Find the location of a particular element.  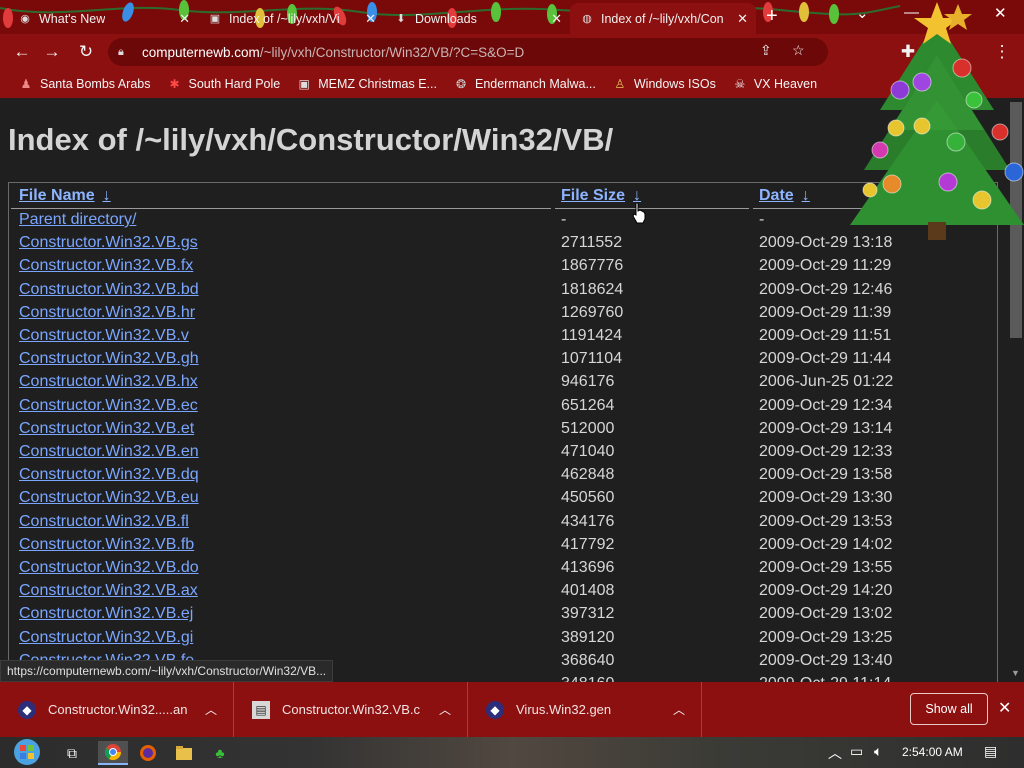

file-name-link: Constructor.Win32.VB.dq is located at coordinates (109, 475).